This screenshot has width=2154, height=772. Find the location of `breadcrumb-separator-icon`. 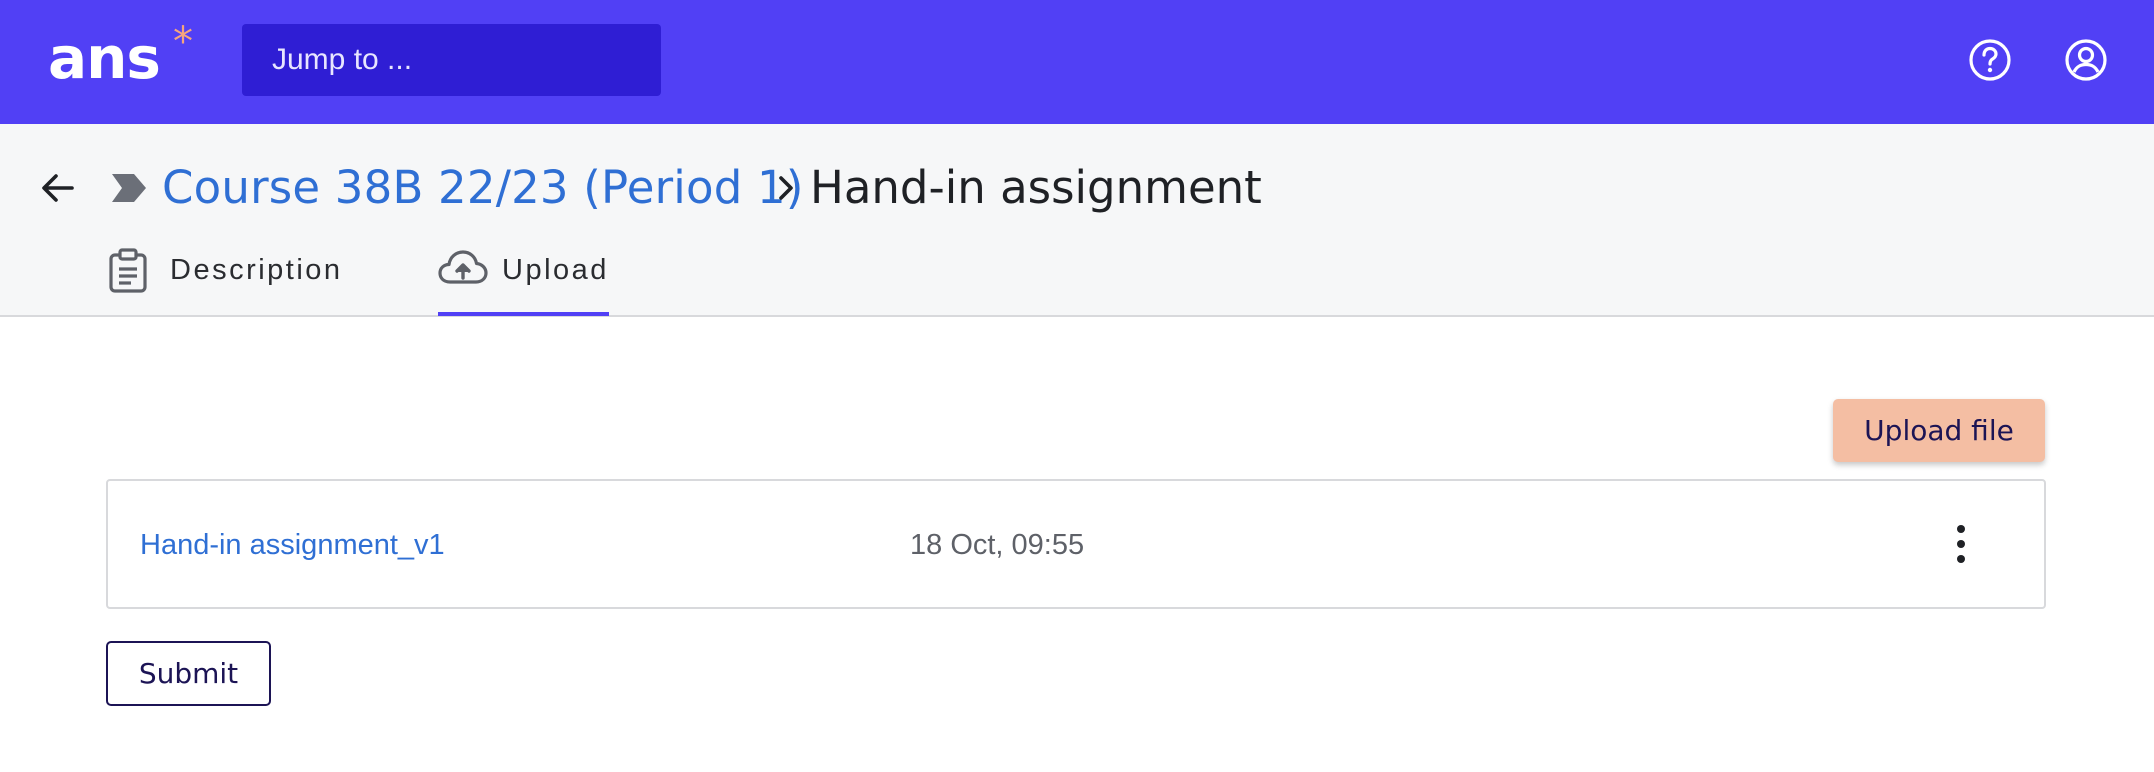

breadcrumb-separator-icon is located at coordinates (786, 188).